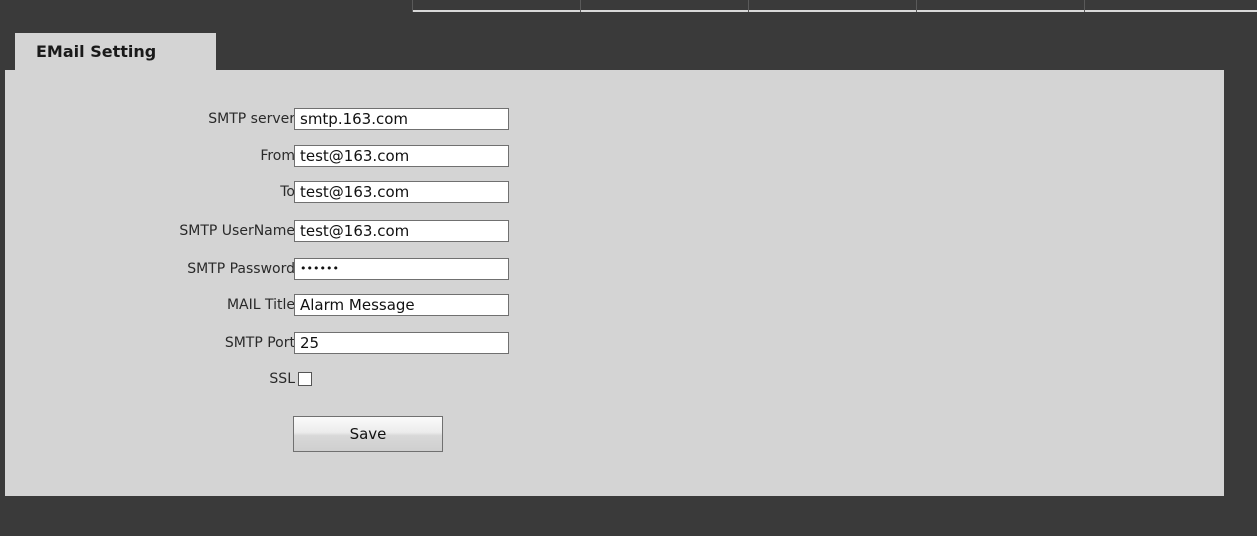 The height and width of the screenshot is (536, 1257). I want to click on tab-label: EMail Setting, so click(96, 51).